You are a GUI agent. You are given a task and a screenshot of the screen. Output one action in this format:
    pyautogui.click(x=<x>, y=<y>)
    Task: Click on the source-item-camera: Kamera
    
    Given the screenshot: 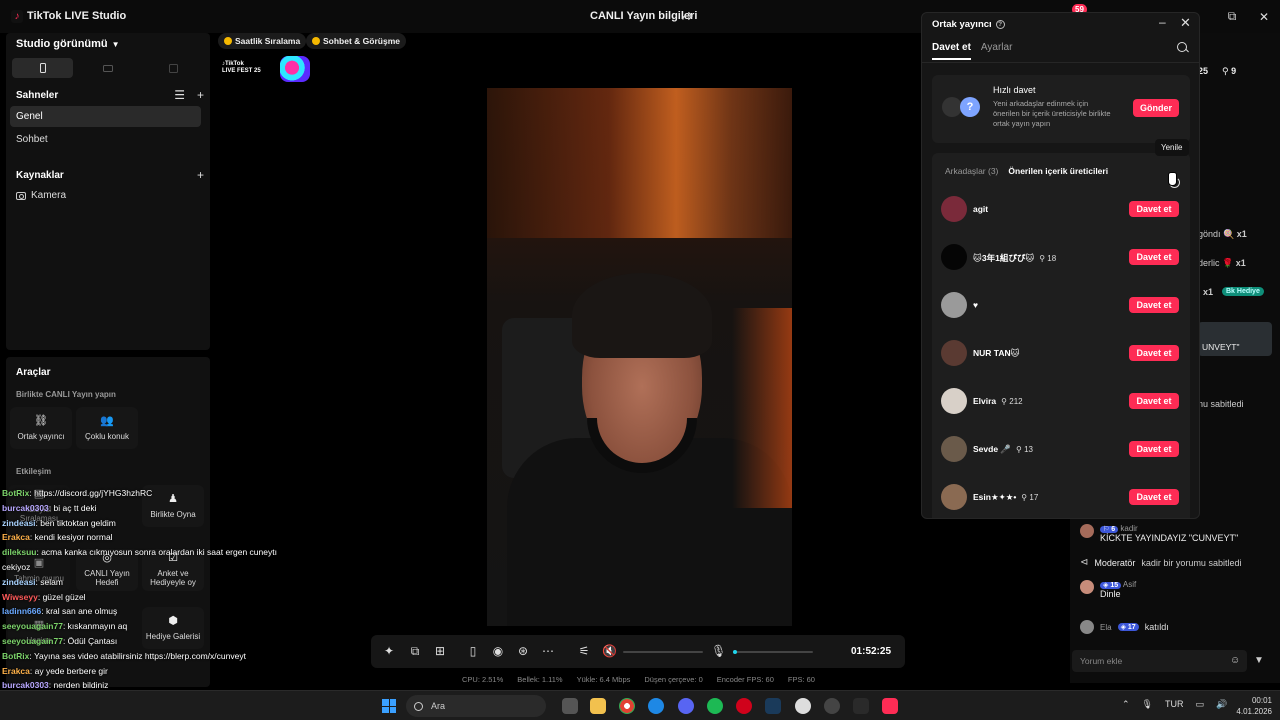 What is the action you would take?
    pyautogui.click(x=41, y=195)
    